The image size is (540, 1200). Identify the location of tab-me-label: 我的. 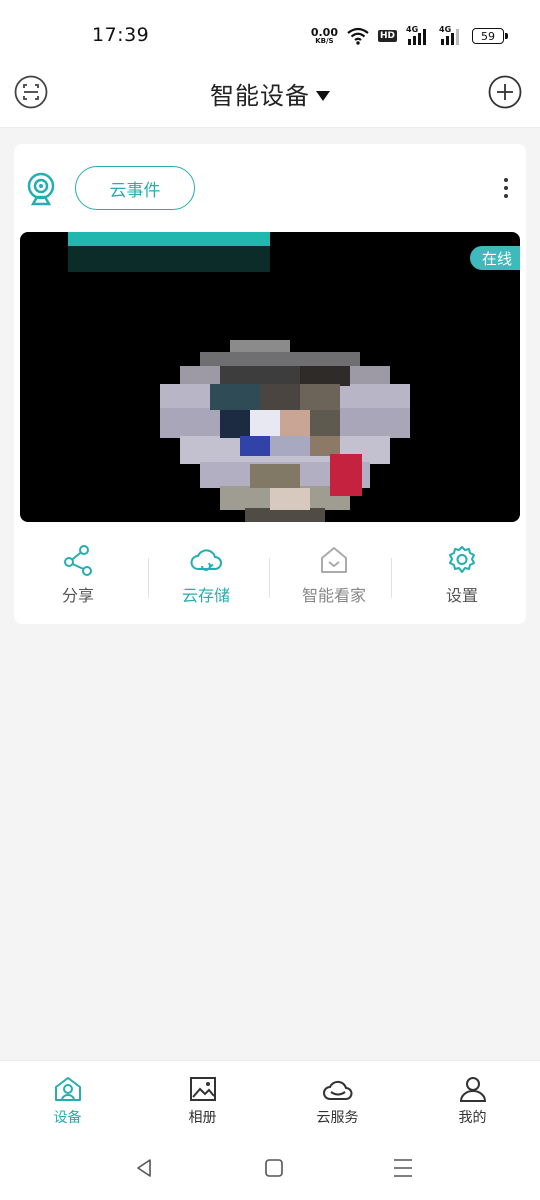
(472, 1118).